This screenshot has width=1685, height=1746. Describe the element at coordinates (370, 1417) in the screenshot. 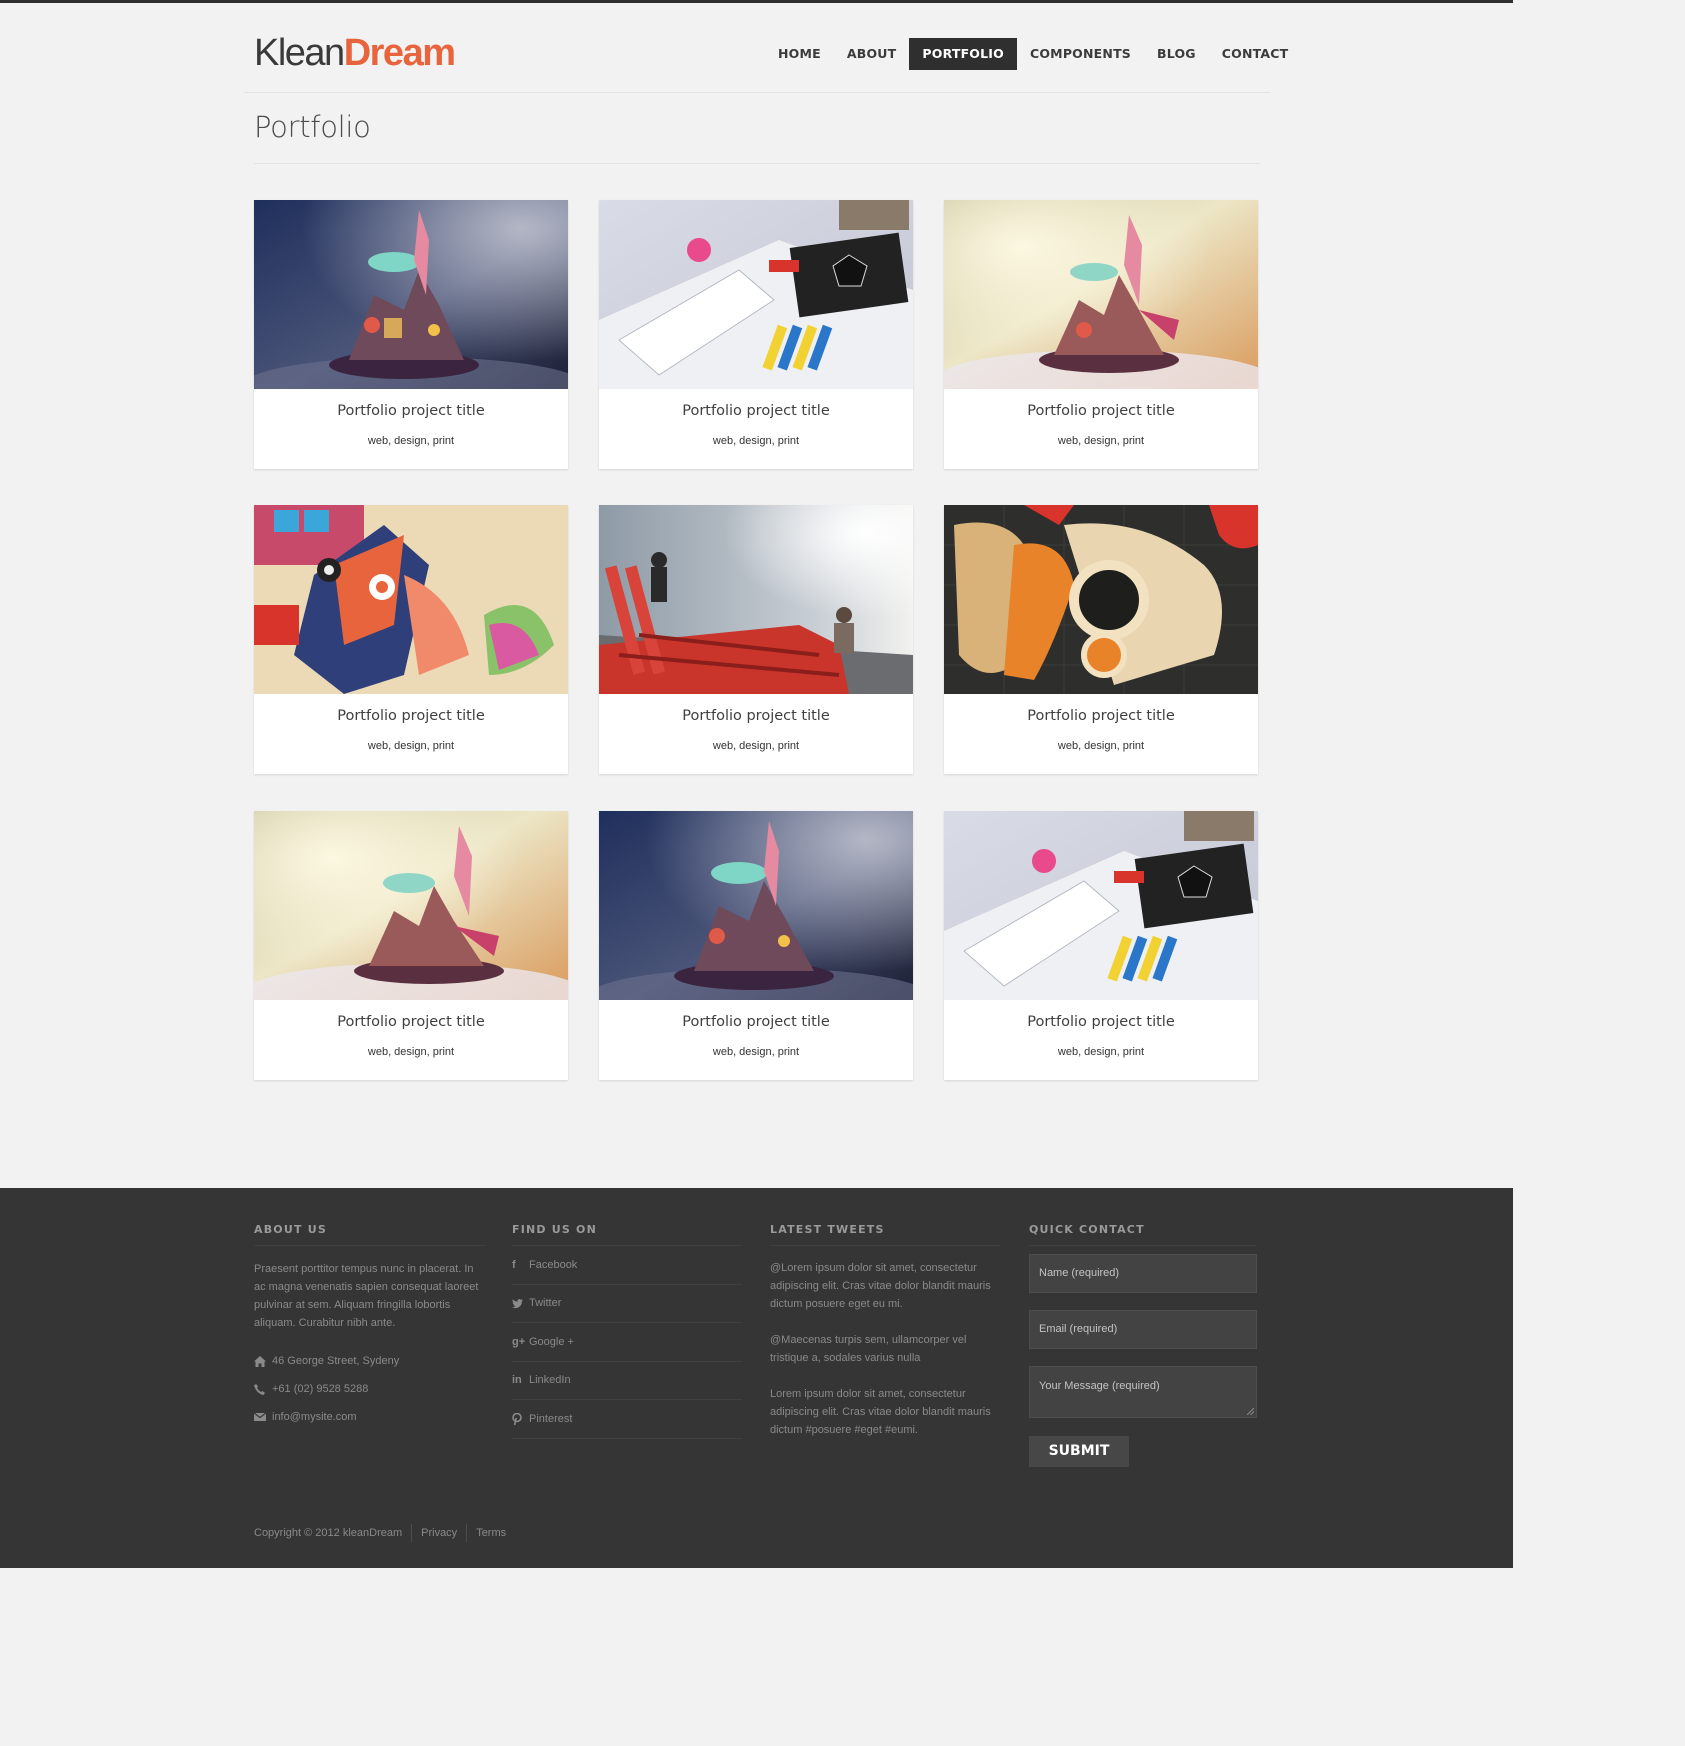

I see `footer-email: info@mysite.com` at that location.